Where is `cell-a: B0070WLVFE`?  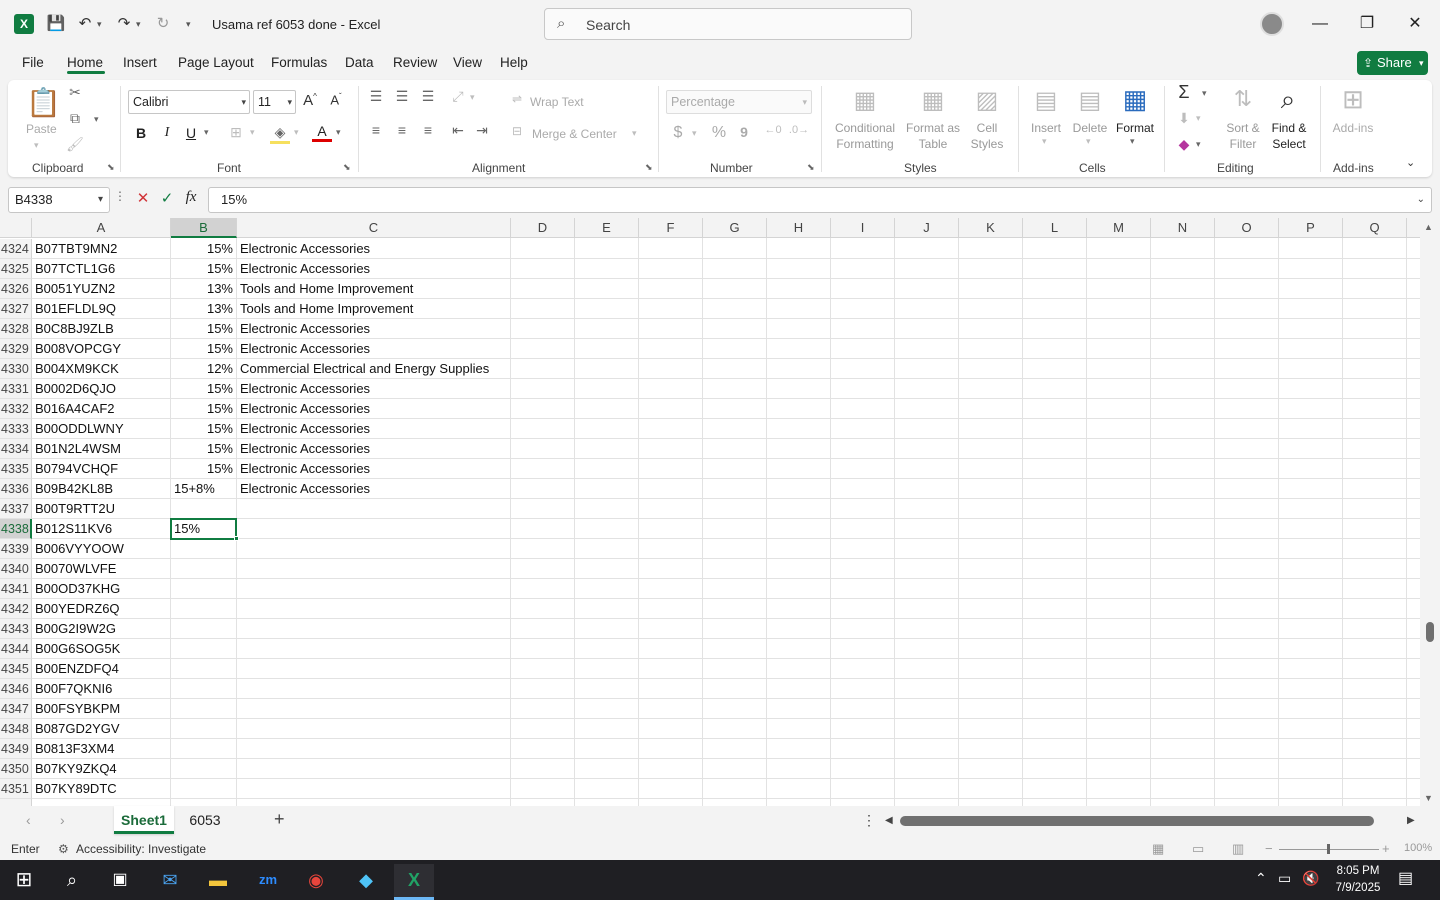
cell-a: B0070WLVFE is located at coordinates (101, 569).